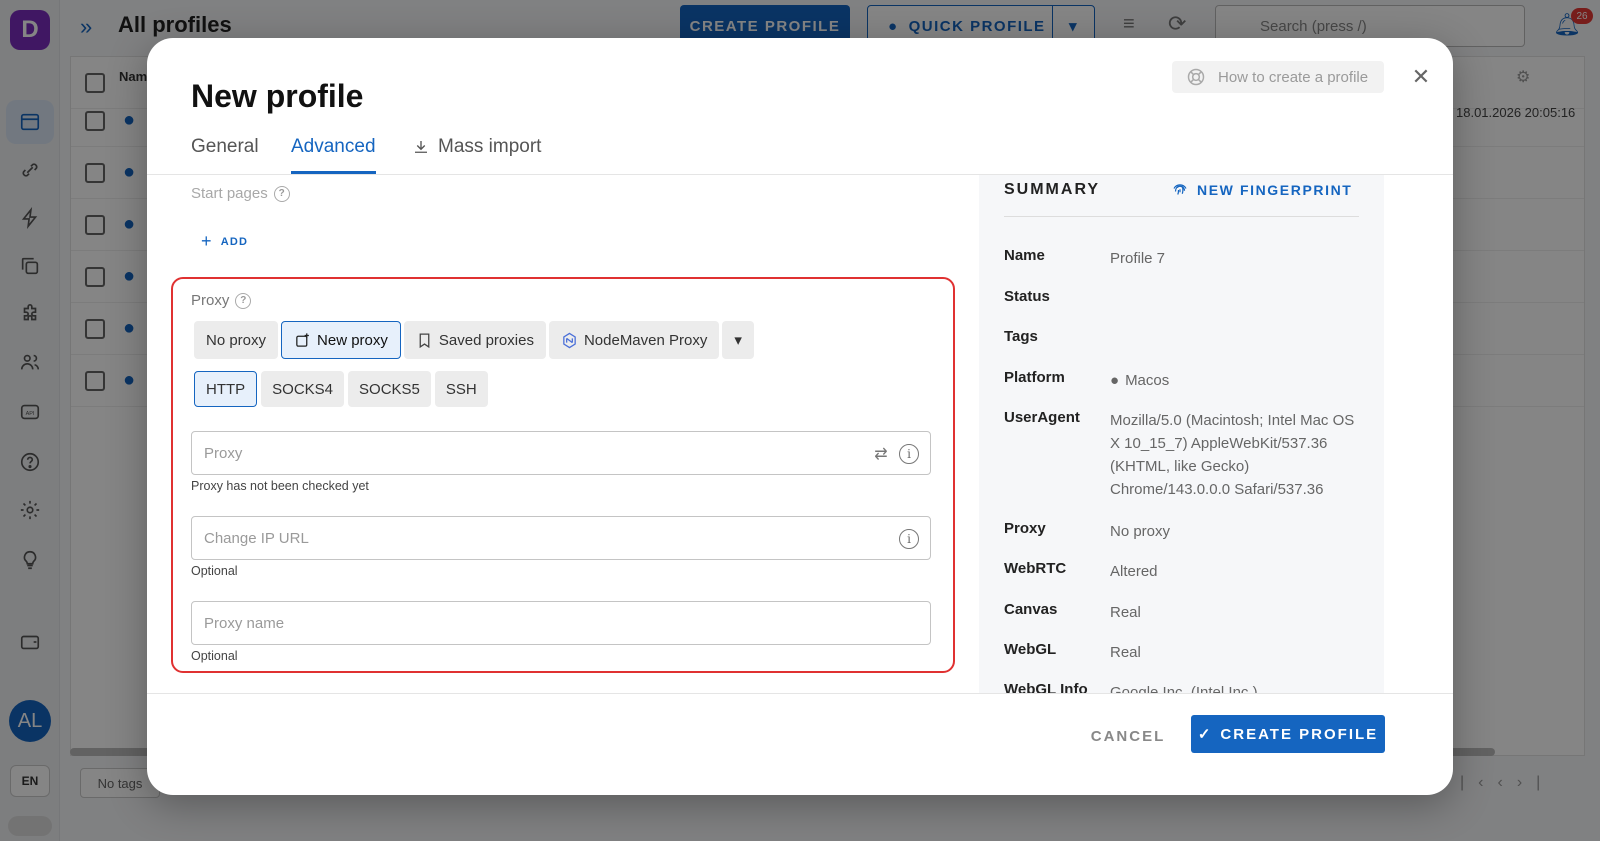 The width and height of the screenshot is (1600, 841). I want to click on summary-value: No proxy, so click(1140, 531).